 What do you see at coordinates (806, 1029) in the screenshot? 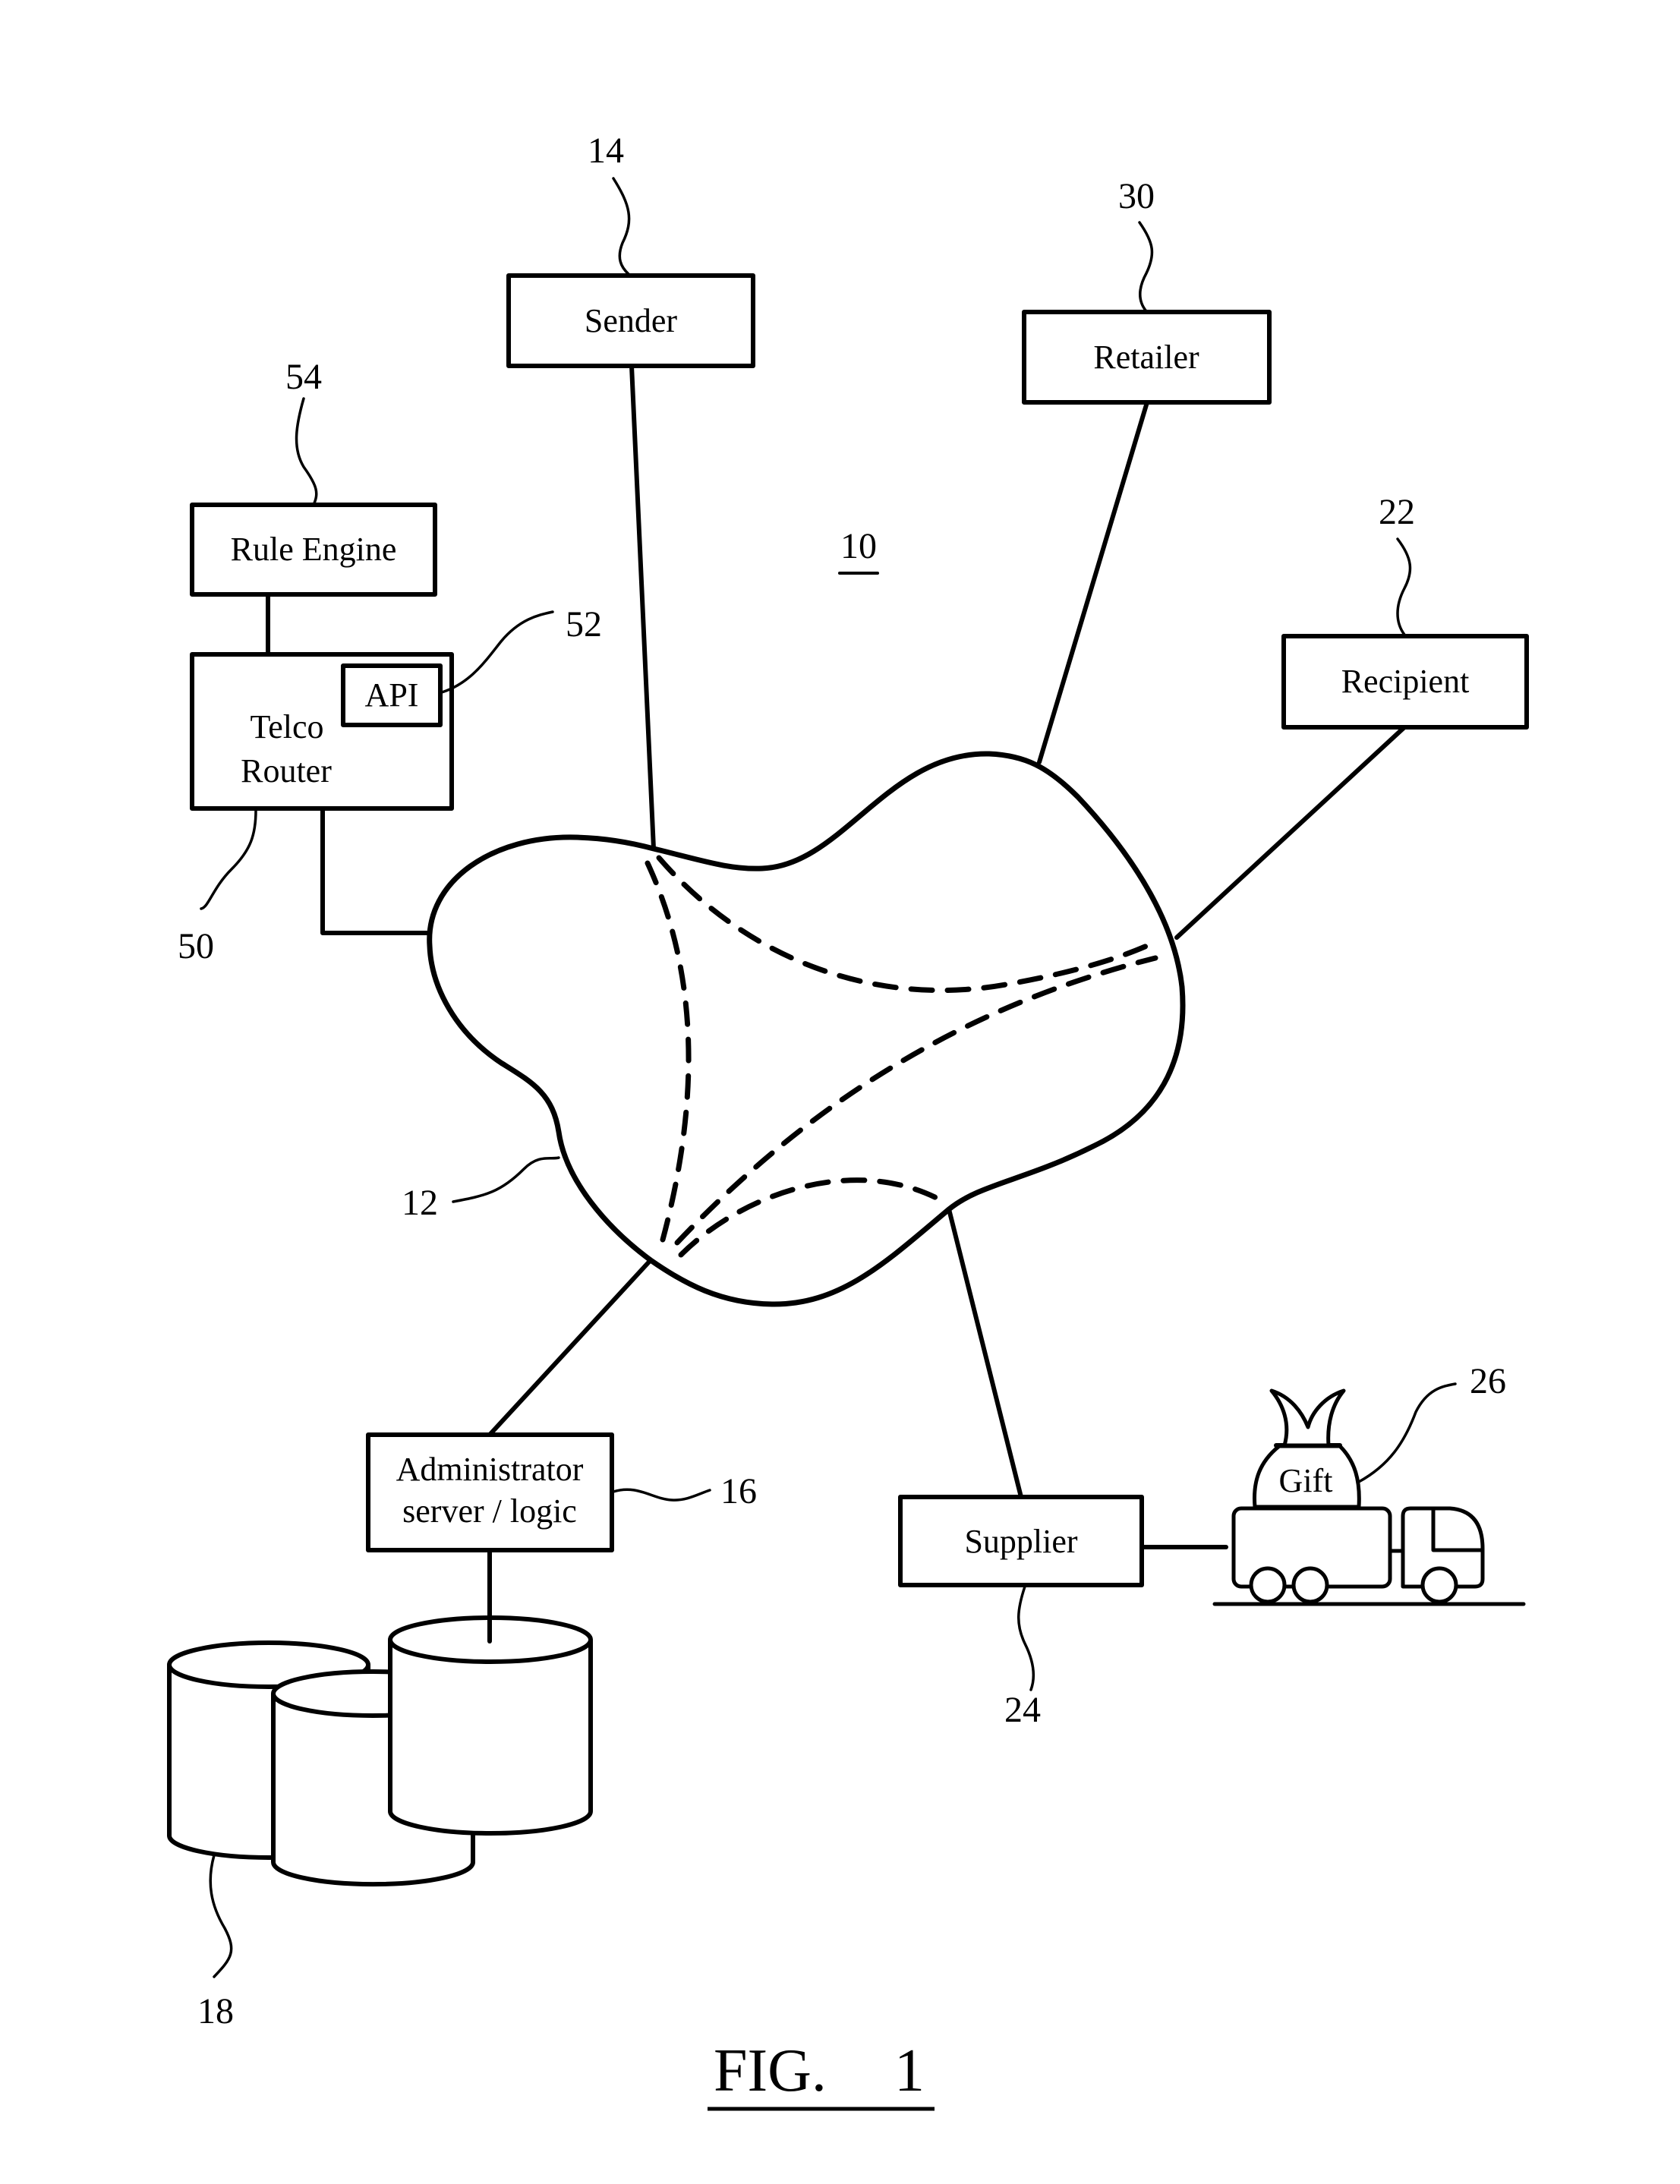
I see `network-cloud` at bounding box center [806, 1029].